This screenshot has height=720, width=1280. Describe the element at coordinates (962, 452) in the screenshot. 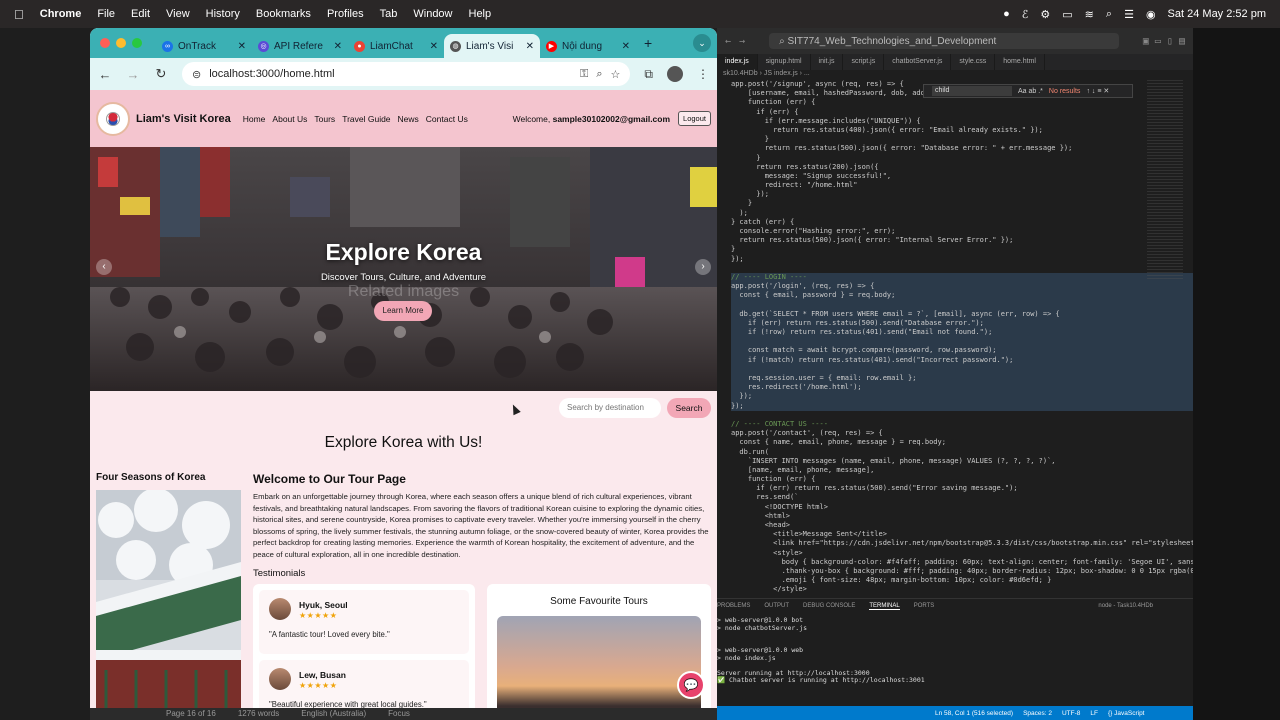

I see `code-line: db.run(` at that location.